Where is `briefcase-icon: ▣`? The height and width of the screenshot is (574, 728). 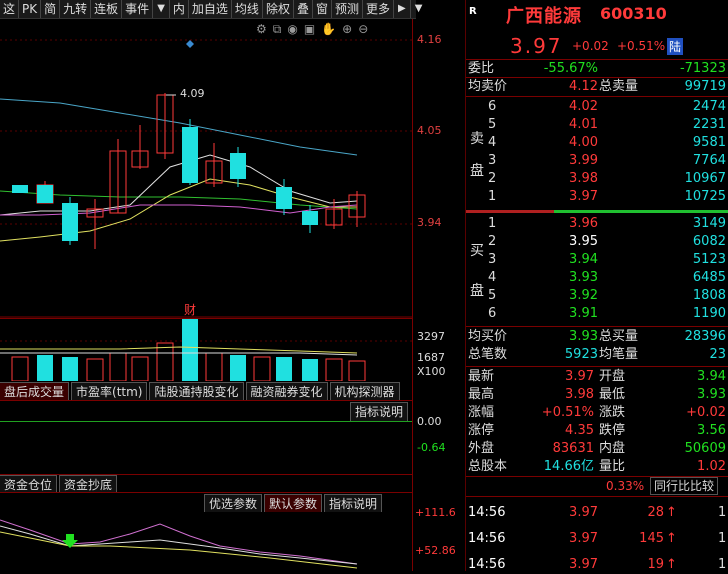 briefcase-icon: ▣ is located at coordinates (309, 29).